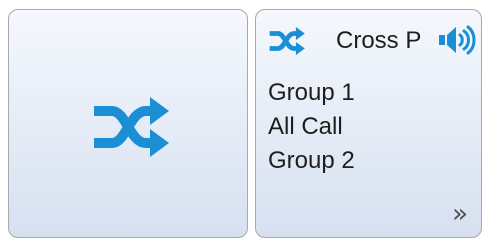 The height and width of the screenshot is (245, 485). What do you see at coordinates (311, 160) in the screenshot?
I see `list-item: Group 2` at bounding box center [311, 160].